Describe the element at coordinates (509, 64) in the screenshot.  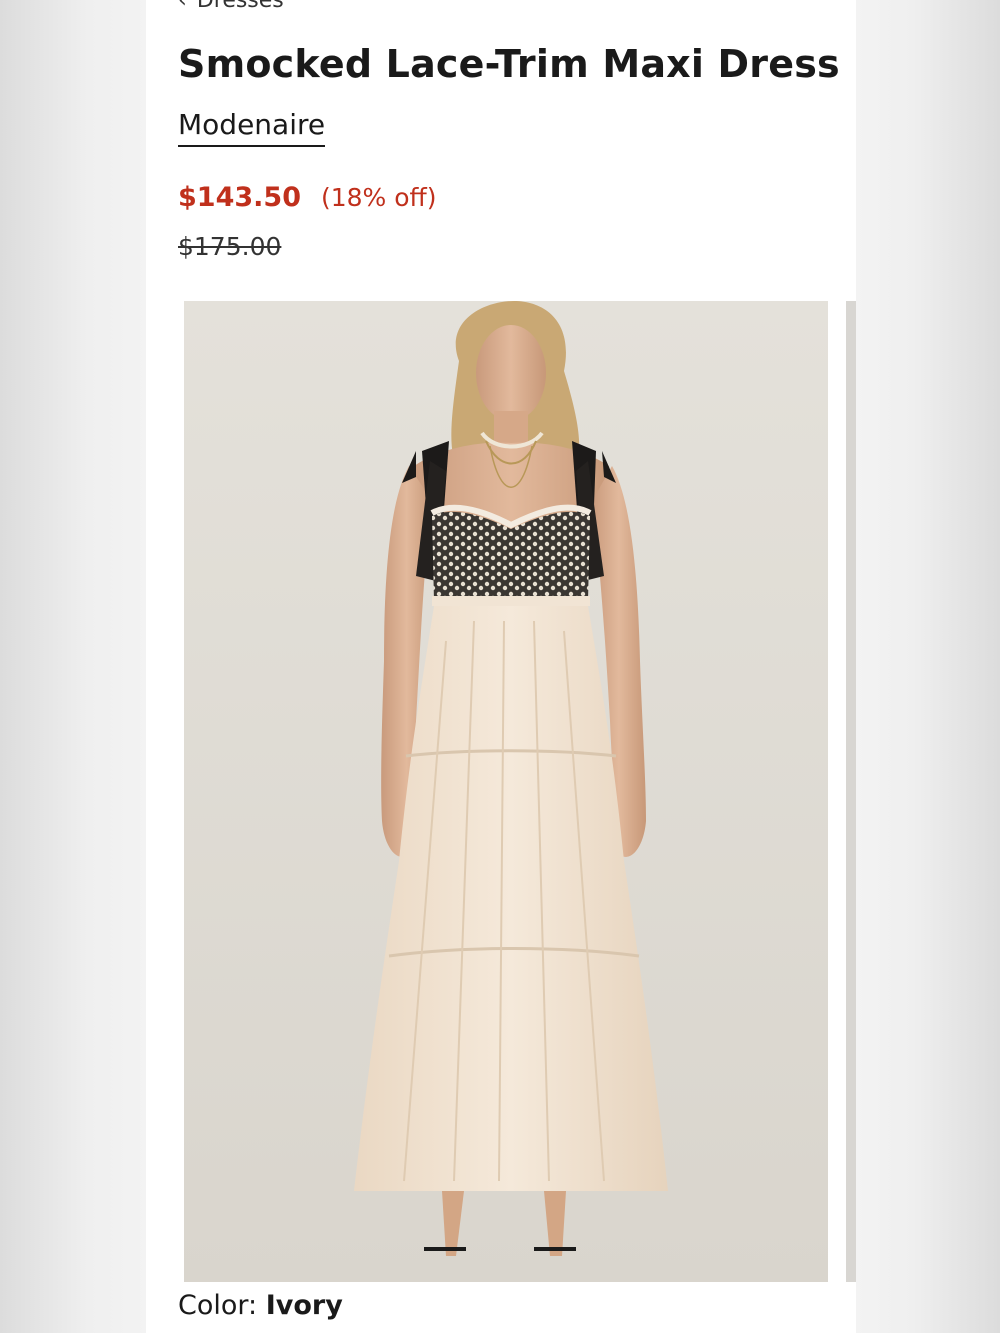
I see `product-title: Smocked Lace-Trim Maxi Dress` at that location.